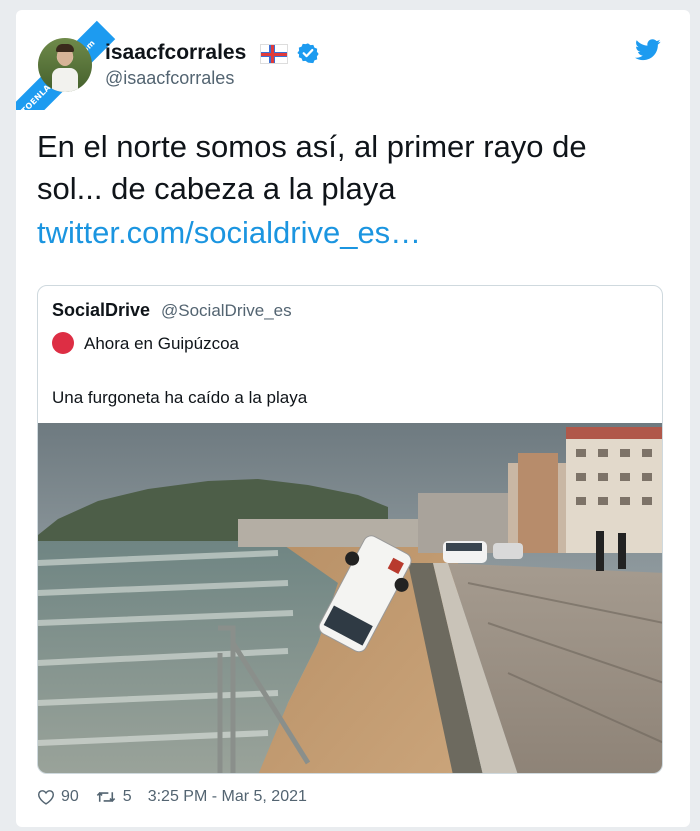 The width and height of the screenshot is (700, 831). I want to click on user-handle: @isaacfcorrales, so click(169, 78).